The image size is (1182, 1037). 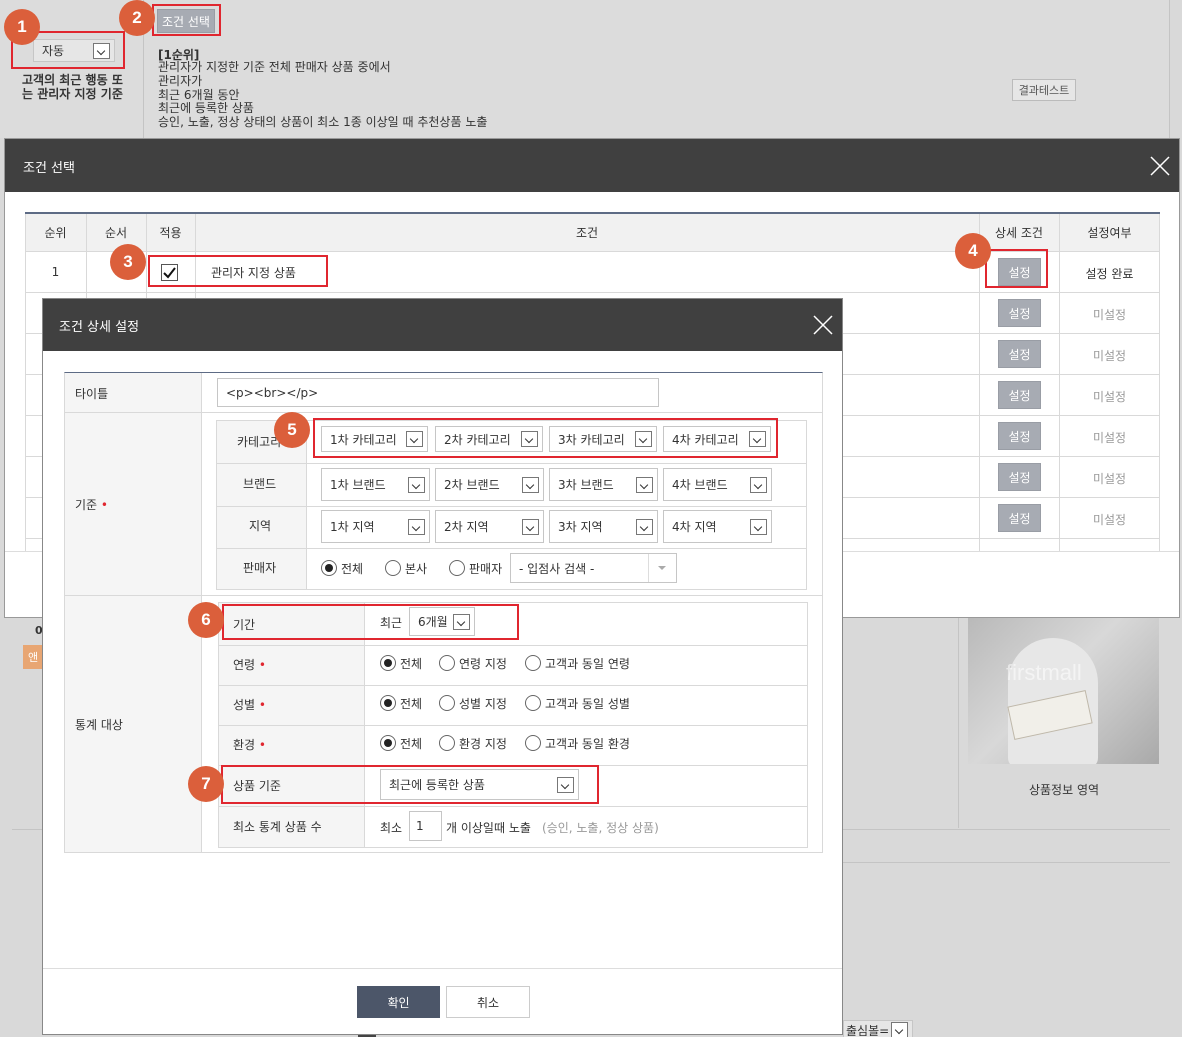 I want to click on age-radio-same-label: 고객과 동일 연령, so click(x=587, y=664).